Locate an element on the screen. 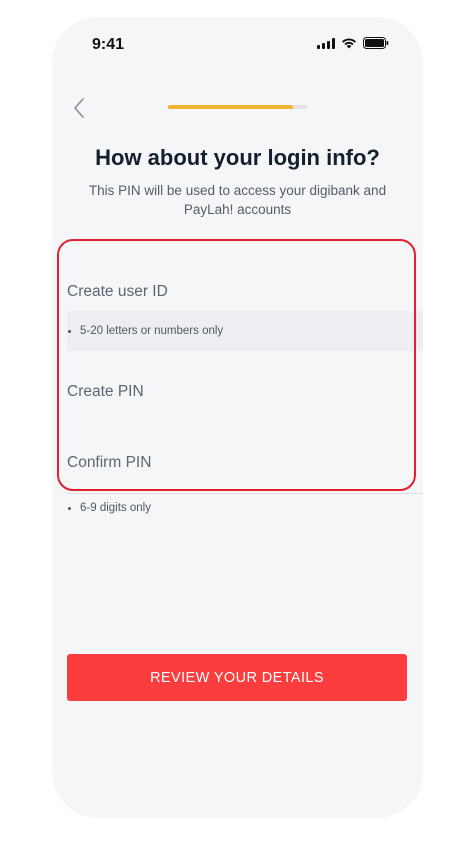  user-id-hint: 5-20 letters or numbers only is located at coordinates (245, 331).